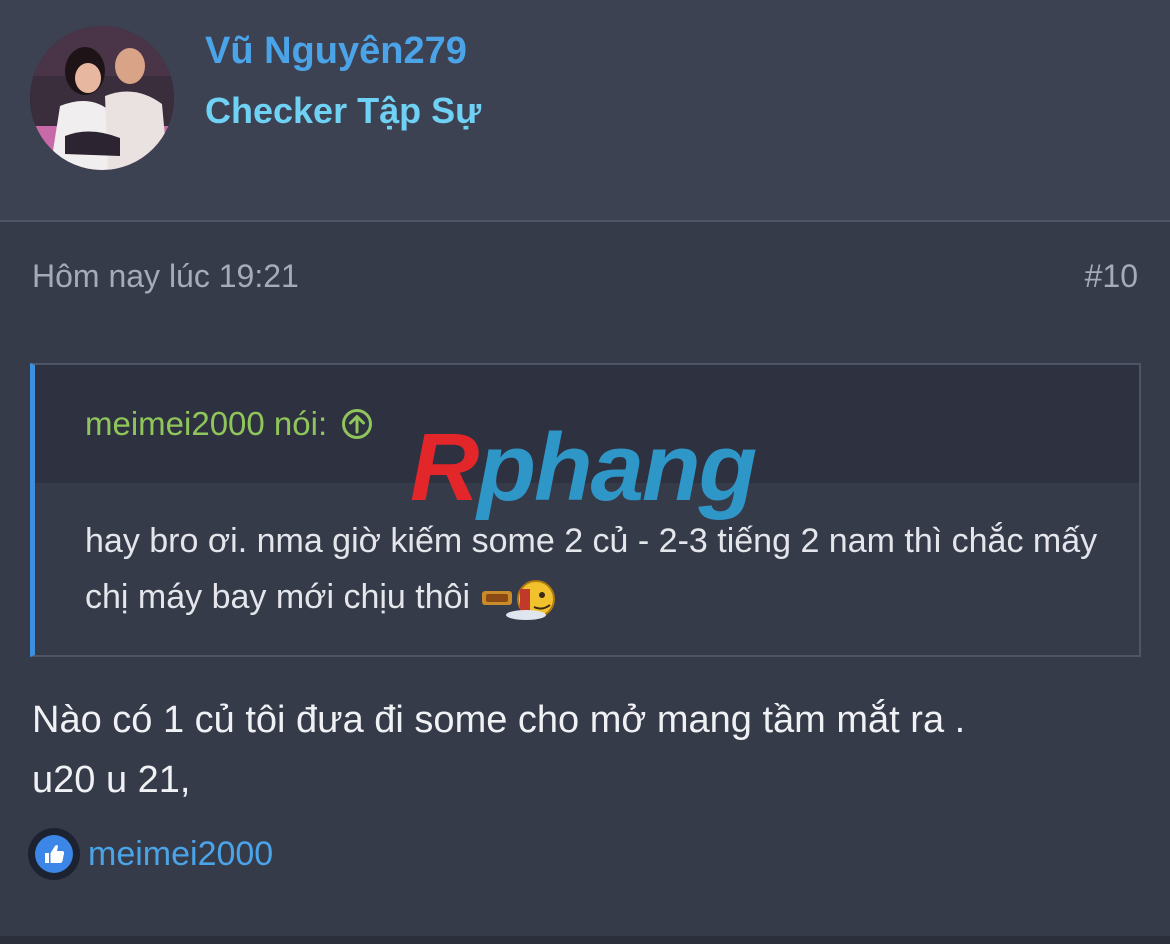 This screenshot has height=944, width=1170. What do you see at coordinates (343, 110) in the screenshot?
I see `user-title: Checker Tập Sự` at bounding box center [343, 110].